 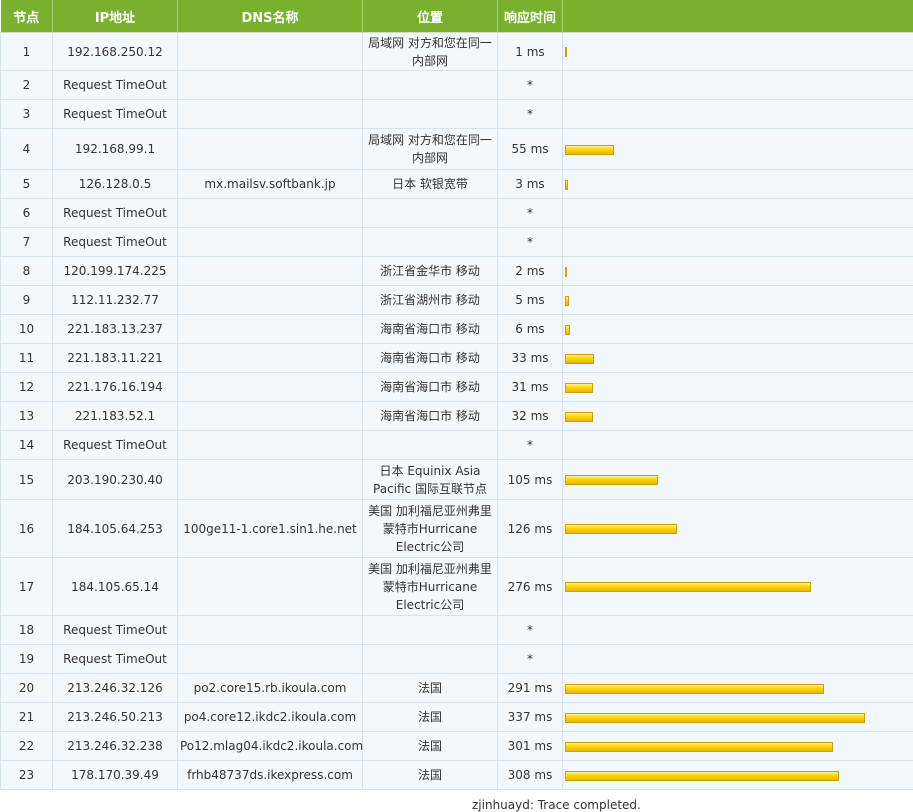 I want to click on hop-cell: 21, so click(x=27, y=717).